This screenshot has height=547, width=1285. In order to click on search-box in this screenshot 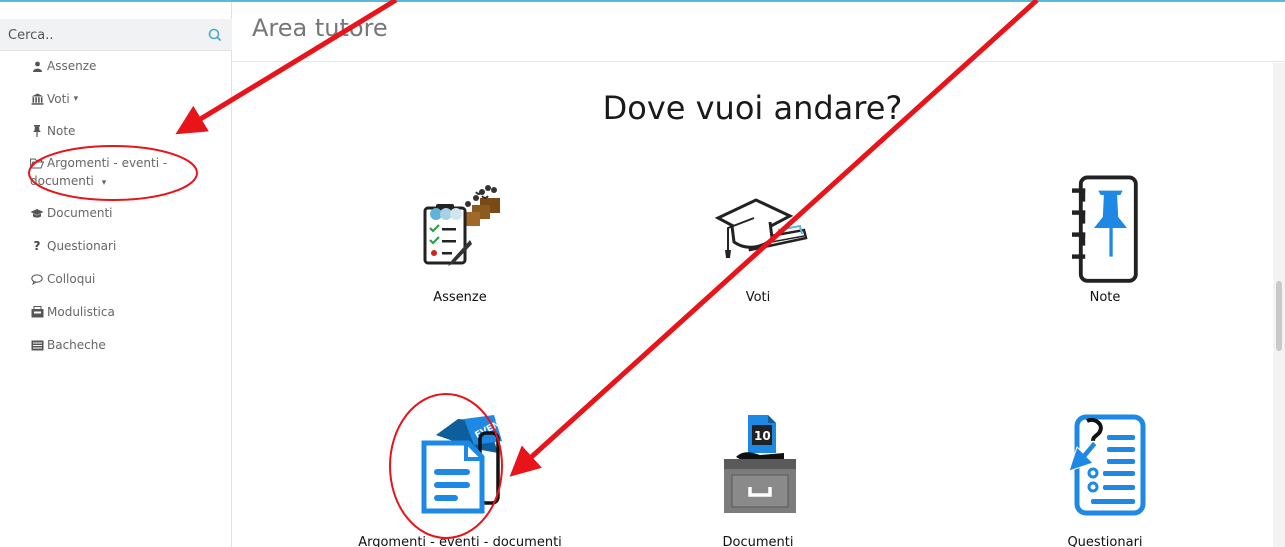, I will do `click(116, 35)`.